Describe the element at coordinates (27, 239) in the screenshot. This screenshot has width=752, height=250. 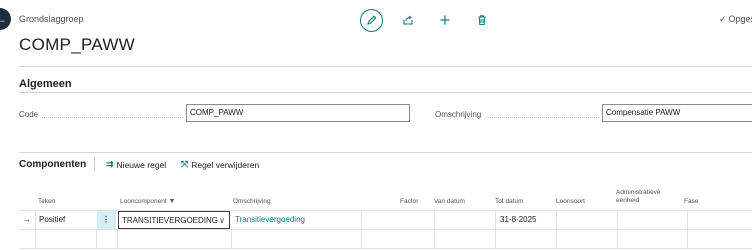
I see `row-handle` at that location.